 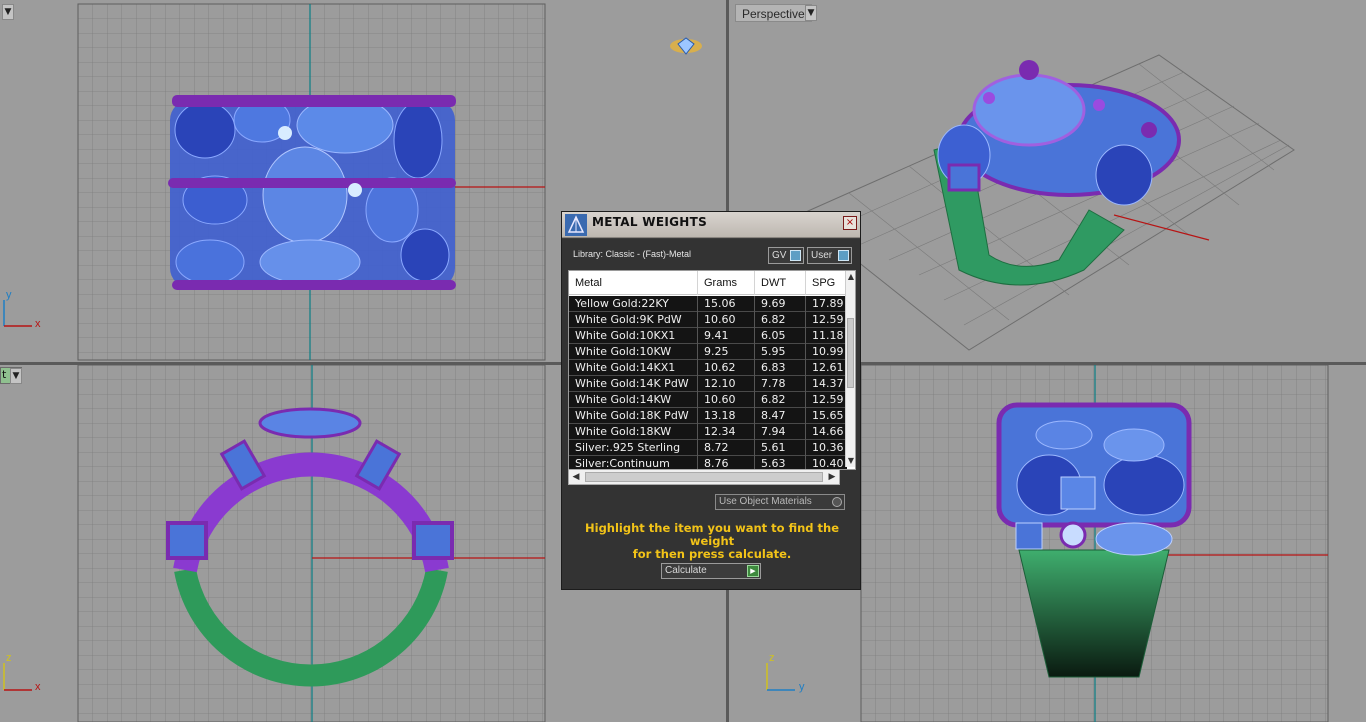 I want to click on axis-gizmo-front, so click(x=17, y=677).